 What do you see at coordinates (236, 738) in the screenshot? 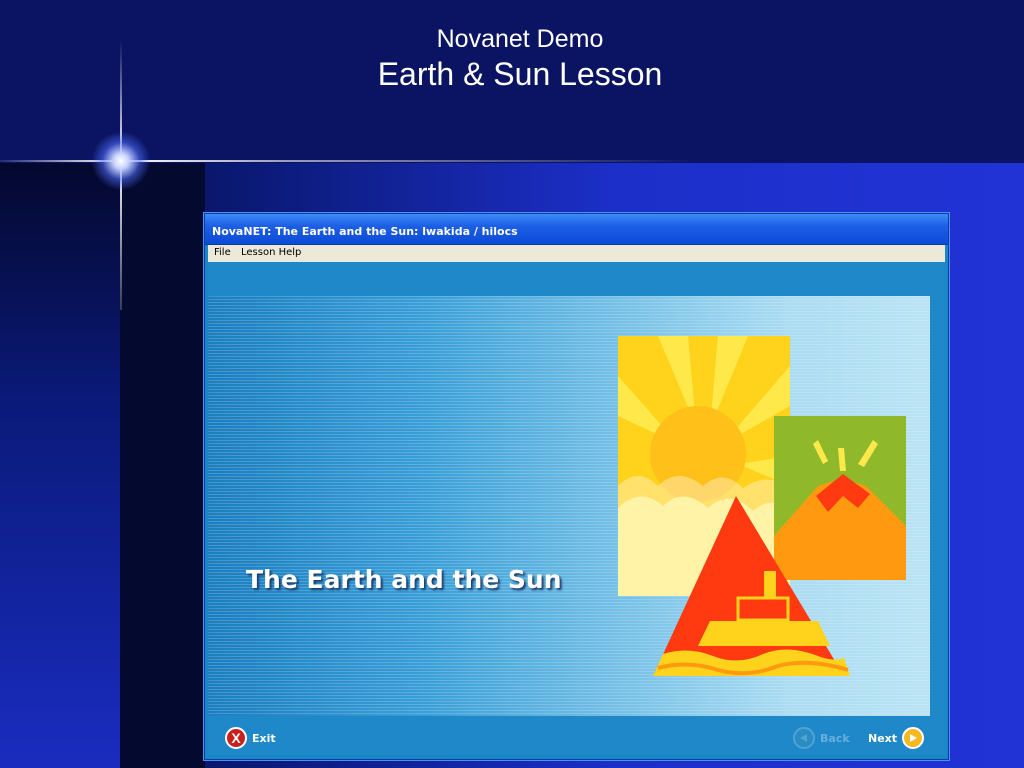
I see `x-circle-icon: X` at bounding box center [236, 738].